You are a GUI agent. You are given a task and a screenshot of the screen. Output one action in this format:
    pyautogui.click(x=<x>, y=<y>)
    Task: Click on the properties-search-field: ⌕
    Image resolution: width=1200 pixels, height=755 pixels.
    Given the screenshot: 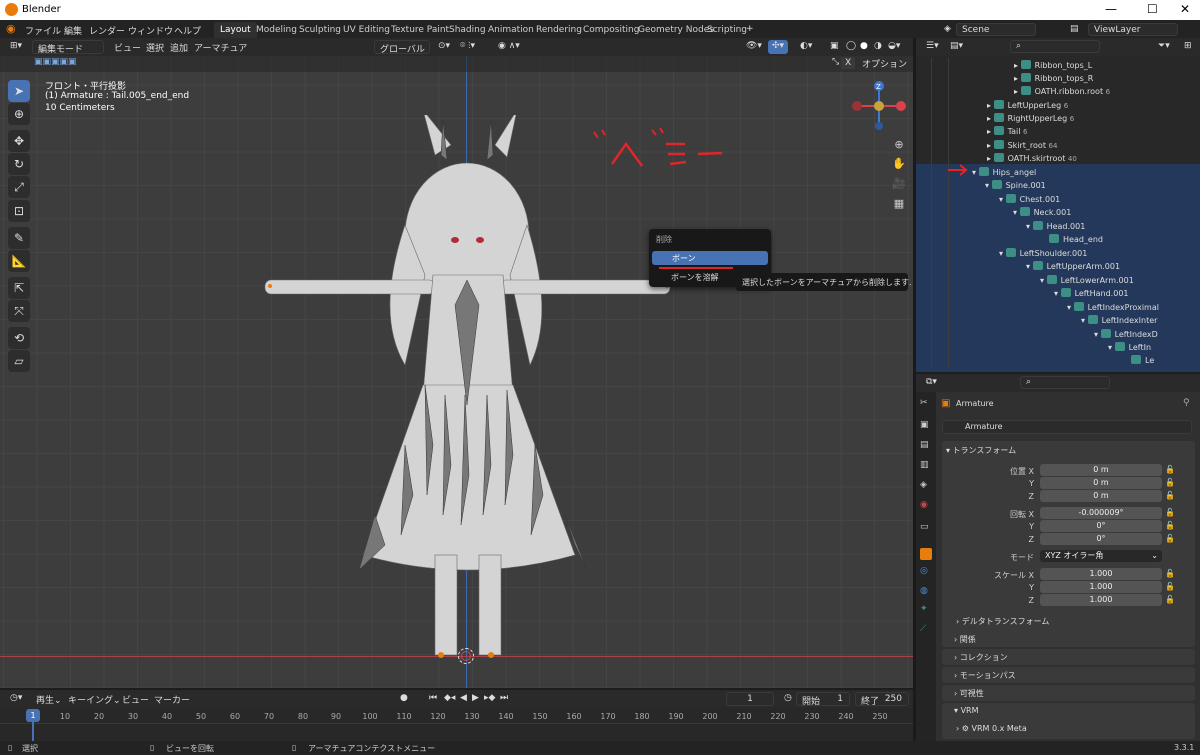 What is the action you would take?
    pyautogui.click(x=1065, y=382)
    